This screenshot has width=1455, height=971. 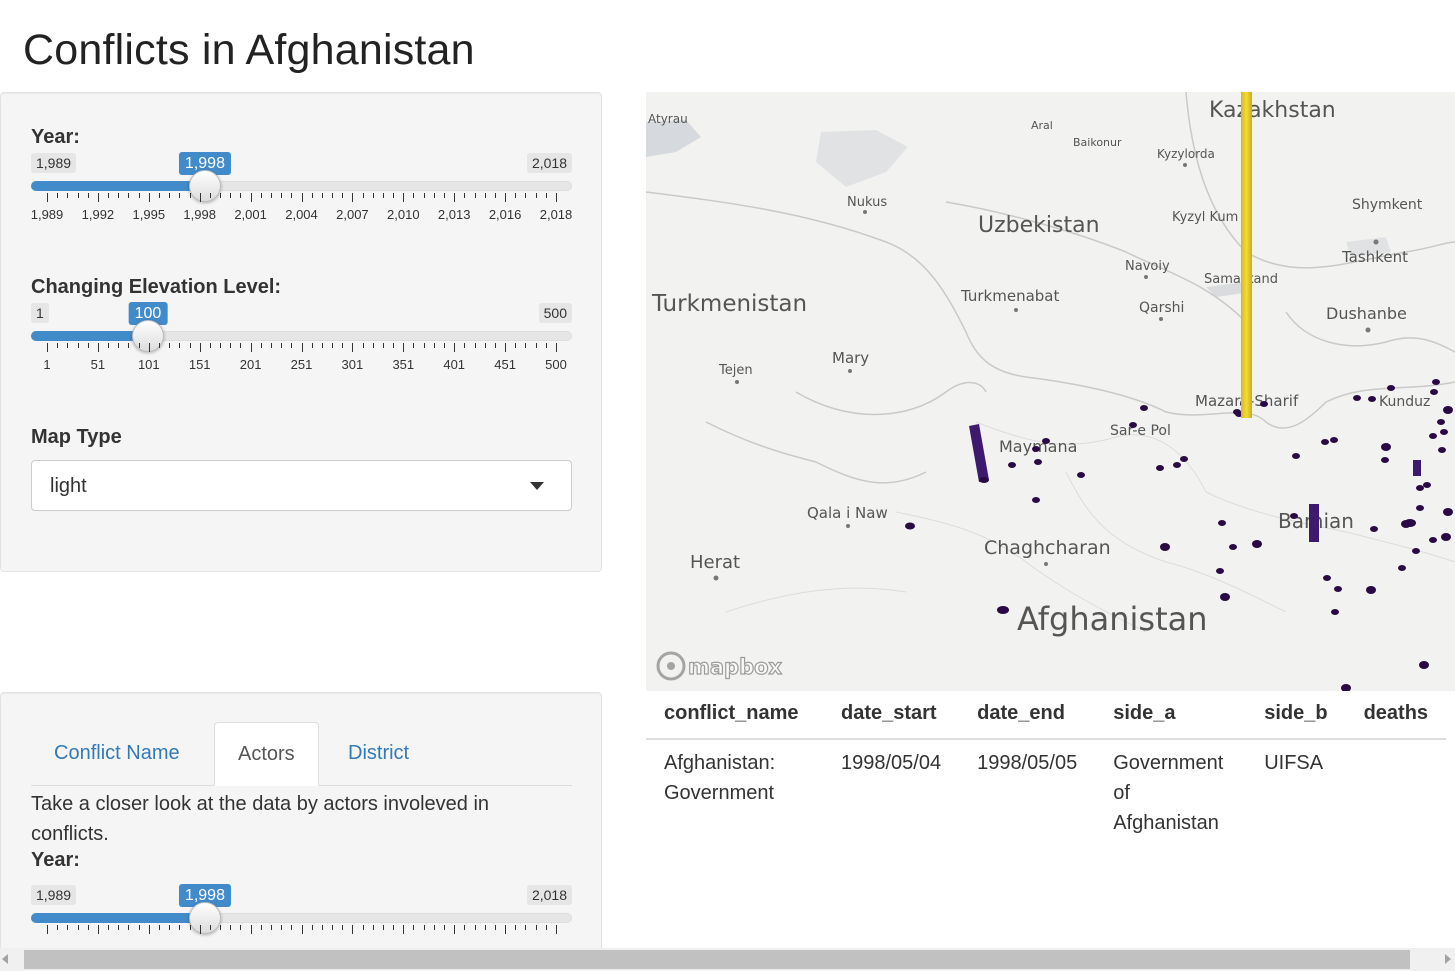 What do you see at coordinates (1140, 431) in the screenshot?
I see `city-label: Sar-e Pol` at bounding box center [1140, 431].